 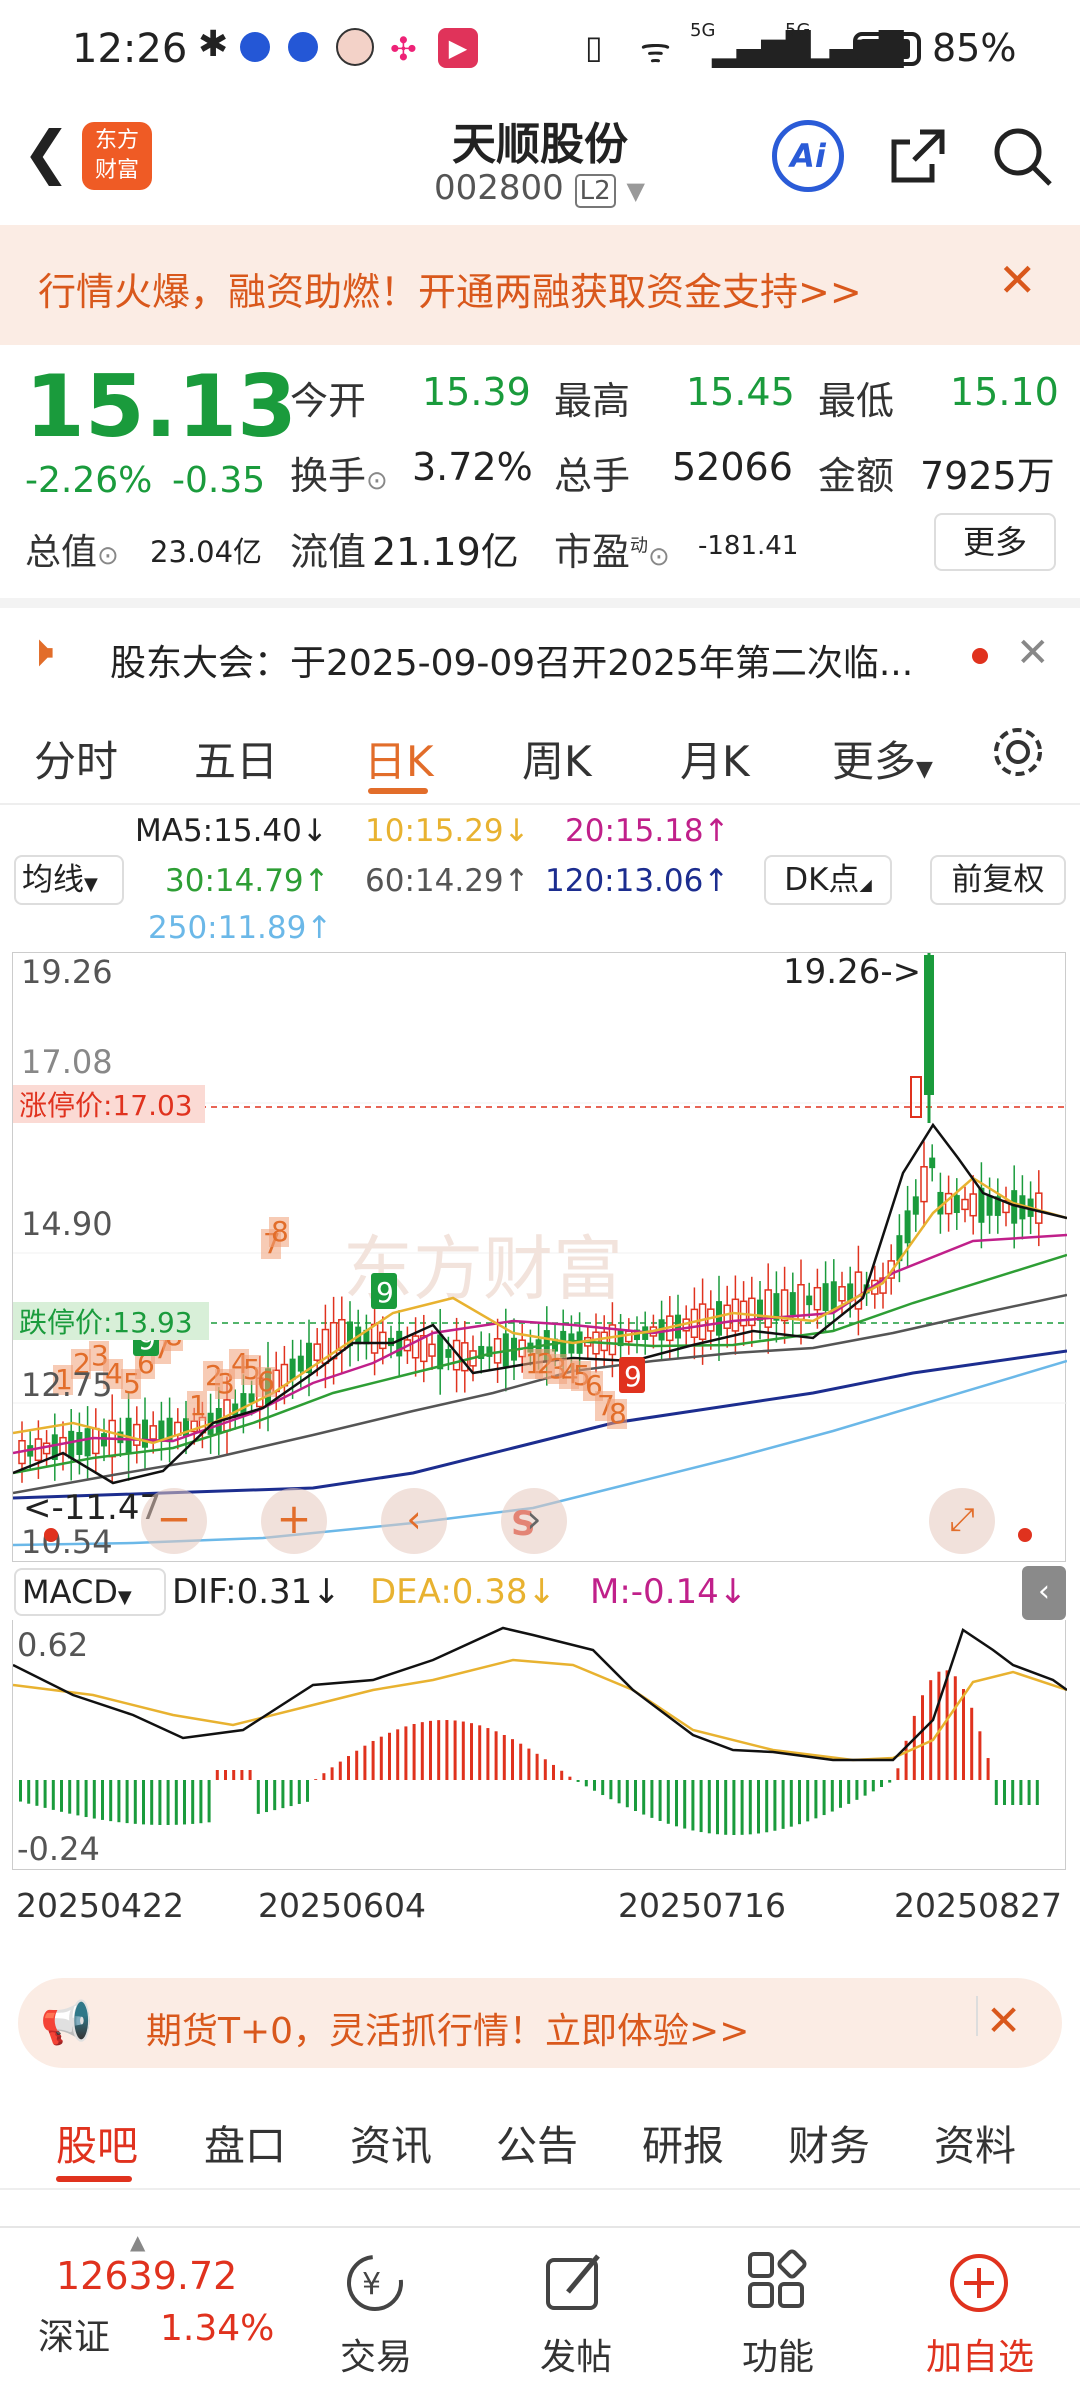 I want to click on tab-profile: 资料, so click(x=975, y=2142).